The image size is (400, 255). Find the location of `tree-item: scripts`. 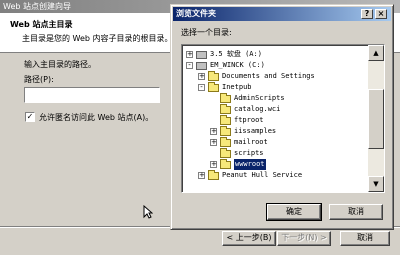

tree-item: scripts is located at coordinates (275, 153).